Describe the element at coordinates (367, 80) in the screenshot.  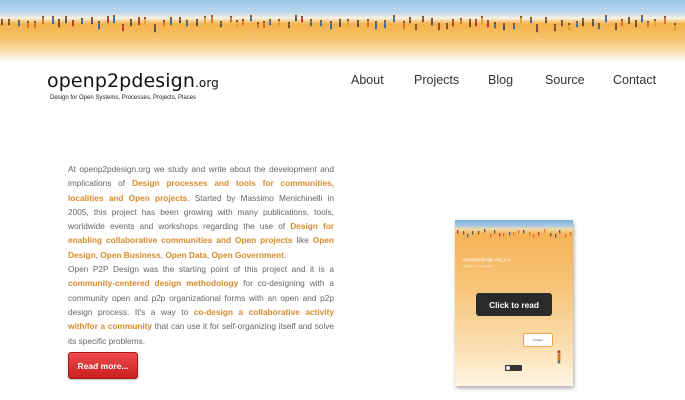
I see `nav-about: About` at that location.